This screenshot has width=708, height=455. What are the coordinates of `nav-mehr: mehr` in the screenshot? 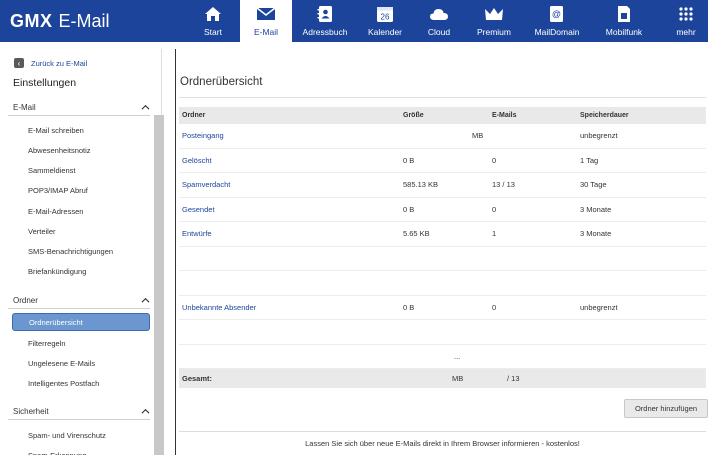 It's located at (682, 21).